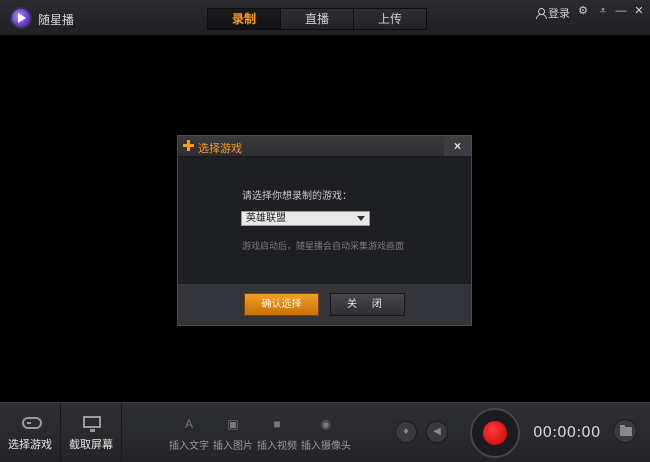 The width and height of the screenshot is (650, 462). I want to click on user-icon, so click(541, 13).